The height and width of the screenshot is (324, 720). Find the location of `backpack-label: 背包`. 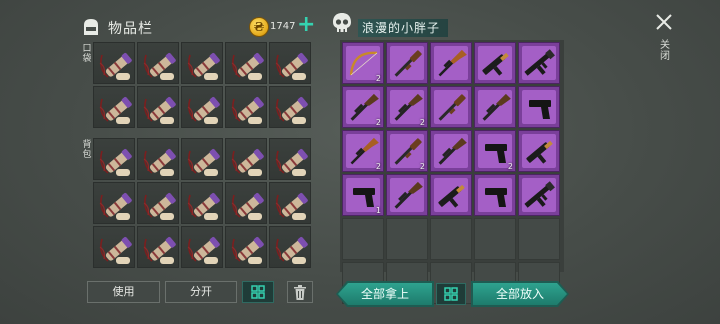

backpack-label: 背包 is located at coordinates (87, 150).